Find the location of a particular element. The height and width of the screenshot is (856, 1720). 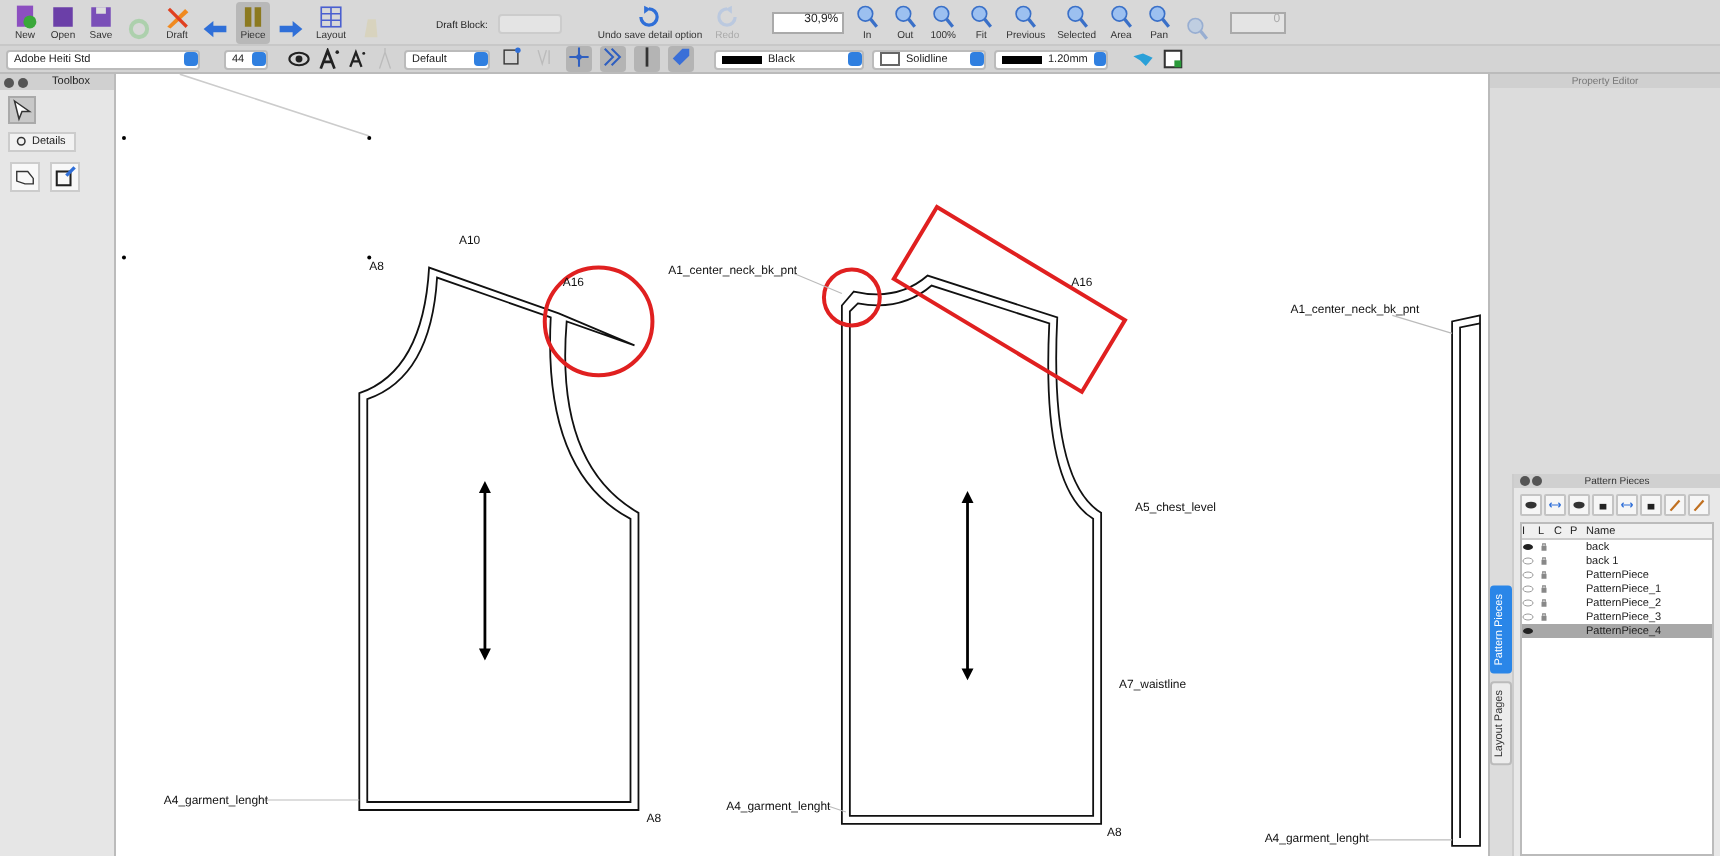

pointer-tool-button is located at coordinates (22, 110).